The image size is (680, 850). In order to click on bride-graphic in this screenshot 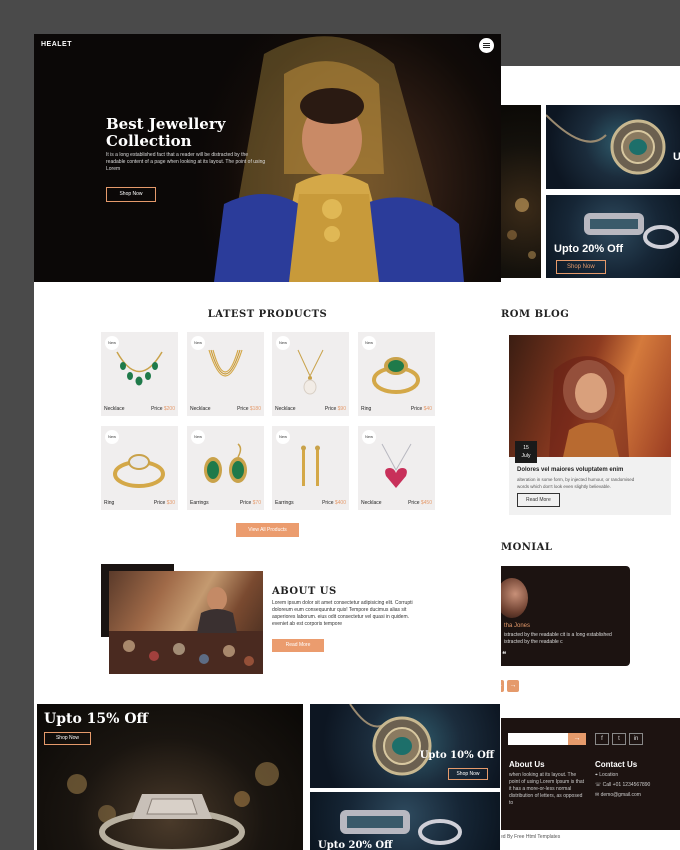, I will do `click(339, 159)`.